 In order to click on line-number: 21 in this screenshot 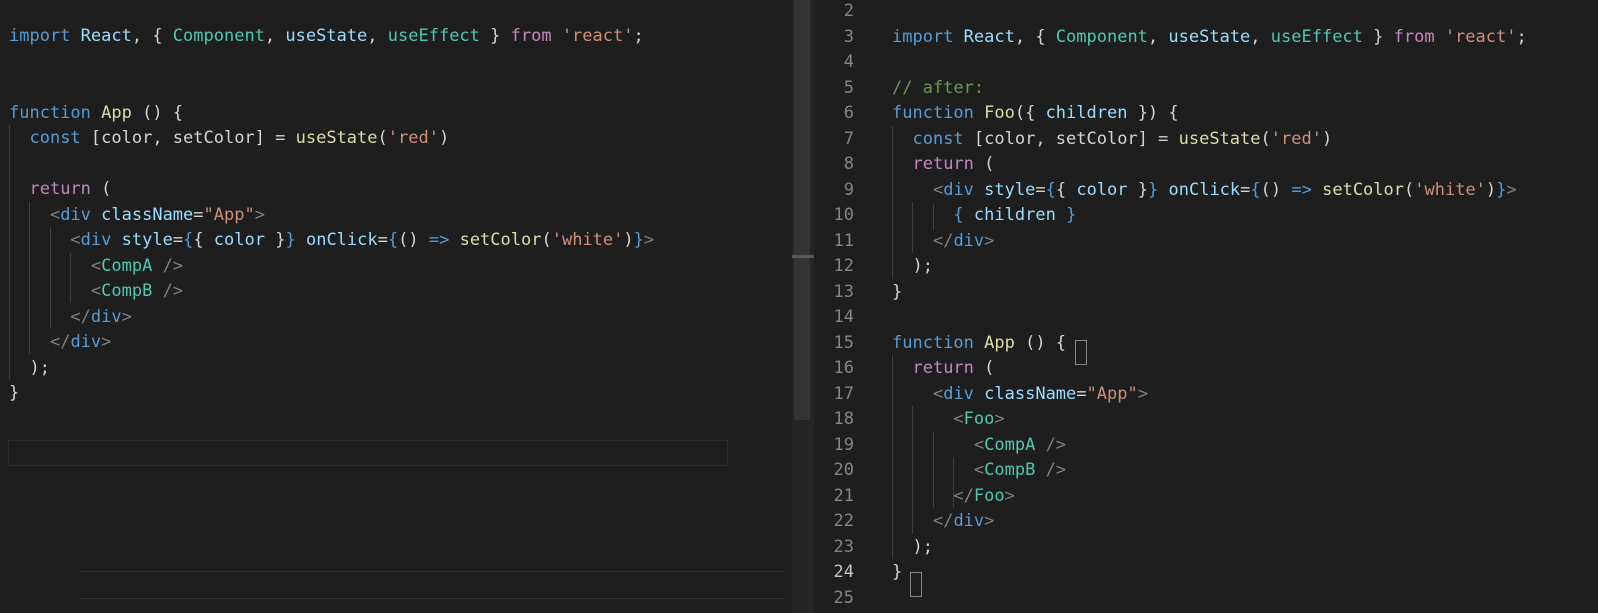, I will do `click(843, 495)`.